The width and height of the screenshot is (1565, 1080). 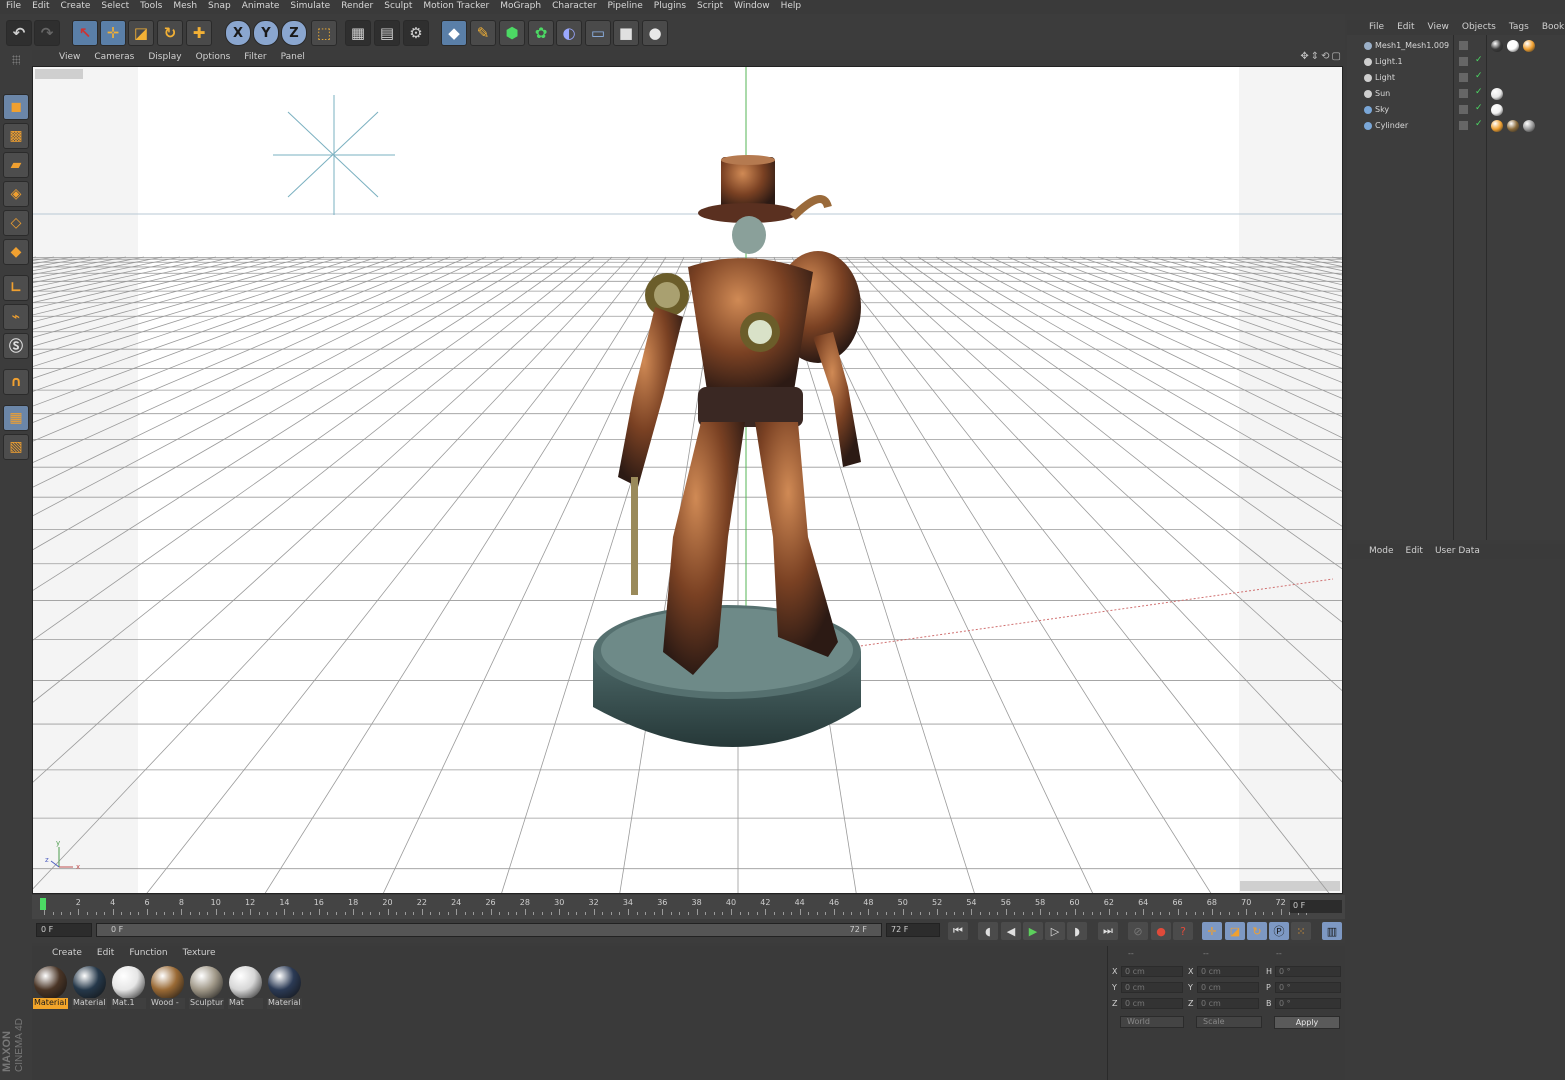 I want to click on deformer-icon: ◐, so click(x=569, y=33).